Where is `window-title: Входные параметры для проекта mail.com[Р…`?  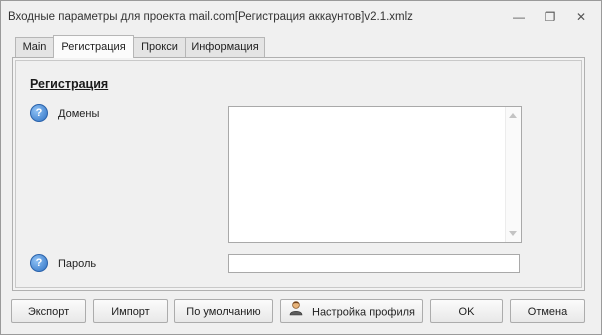
window-title: Входные параметры для проекта mail.com[Р… is located at coordinates (210, 17).